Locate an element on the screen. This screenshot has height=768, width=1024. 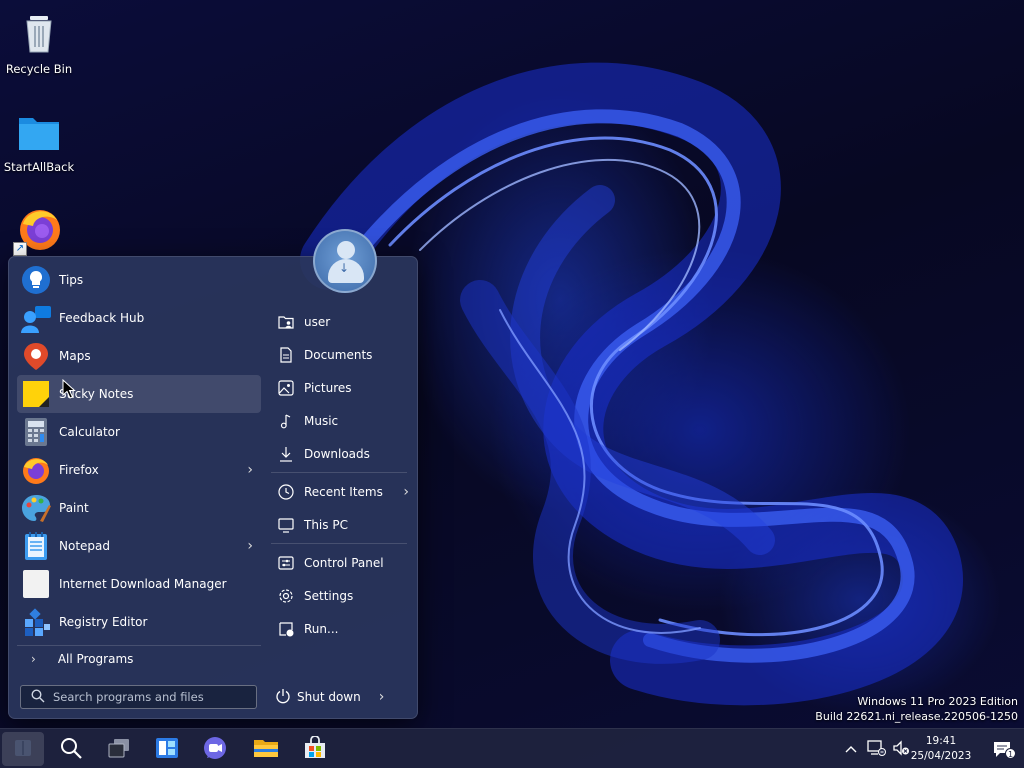
clock-icon is located at coordinates (286, 492).